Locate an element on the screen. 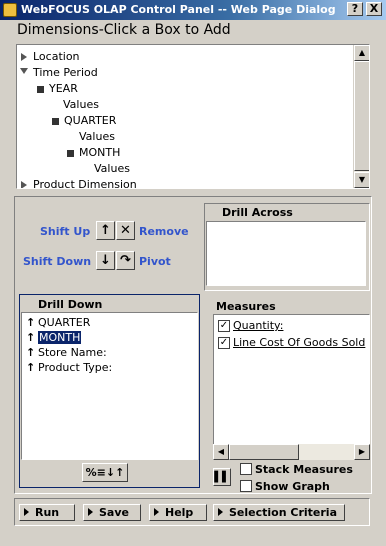 This screenshot has width=386, height=546. tree-vertical-scrollbar: ▲ ▼ is located at coordinates (361, 116).